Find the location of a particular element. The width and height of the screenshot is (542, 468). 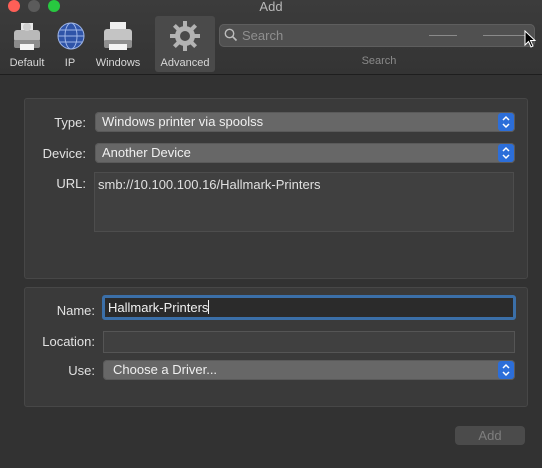

name-value: Hallmark-Printers is located at coordinates (159, 307).